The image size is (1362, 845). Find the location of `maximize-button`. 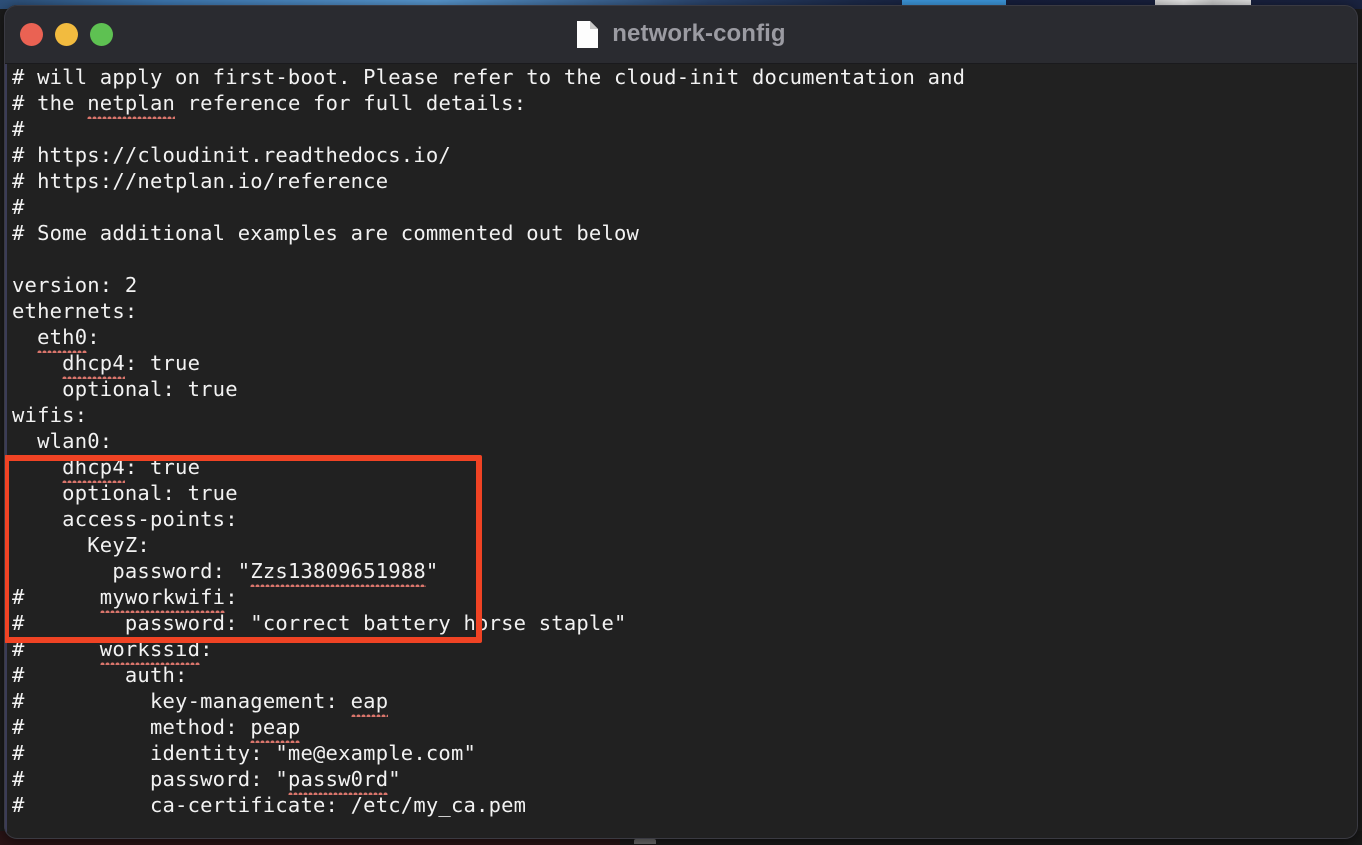

maximize-button is located at coordinates (101, 34).